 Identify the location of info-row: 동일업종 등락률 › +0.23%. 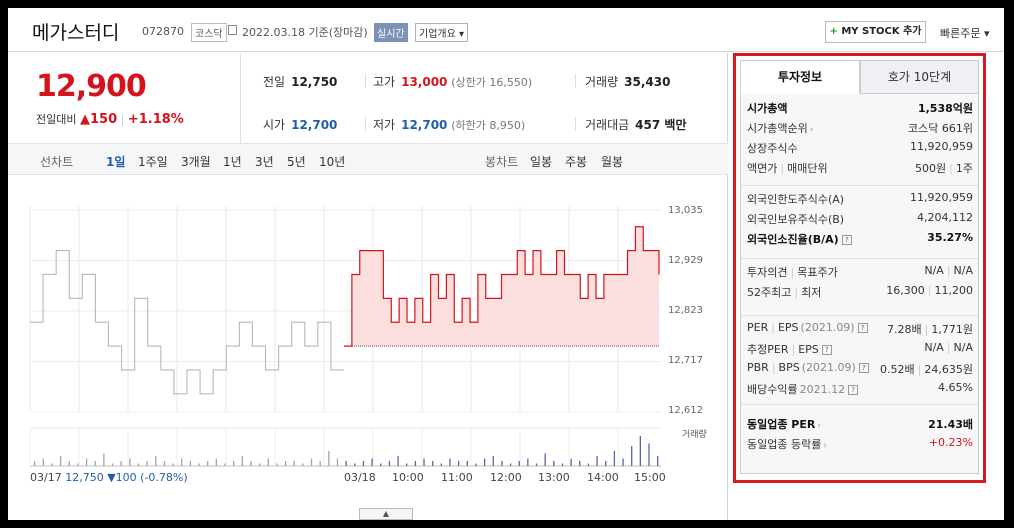
(860, 445).